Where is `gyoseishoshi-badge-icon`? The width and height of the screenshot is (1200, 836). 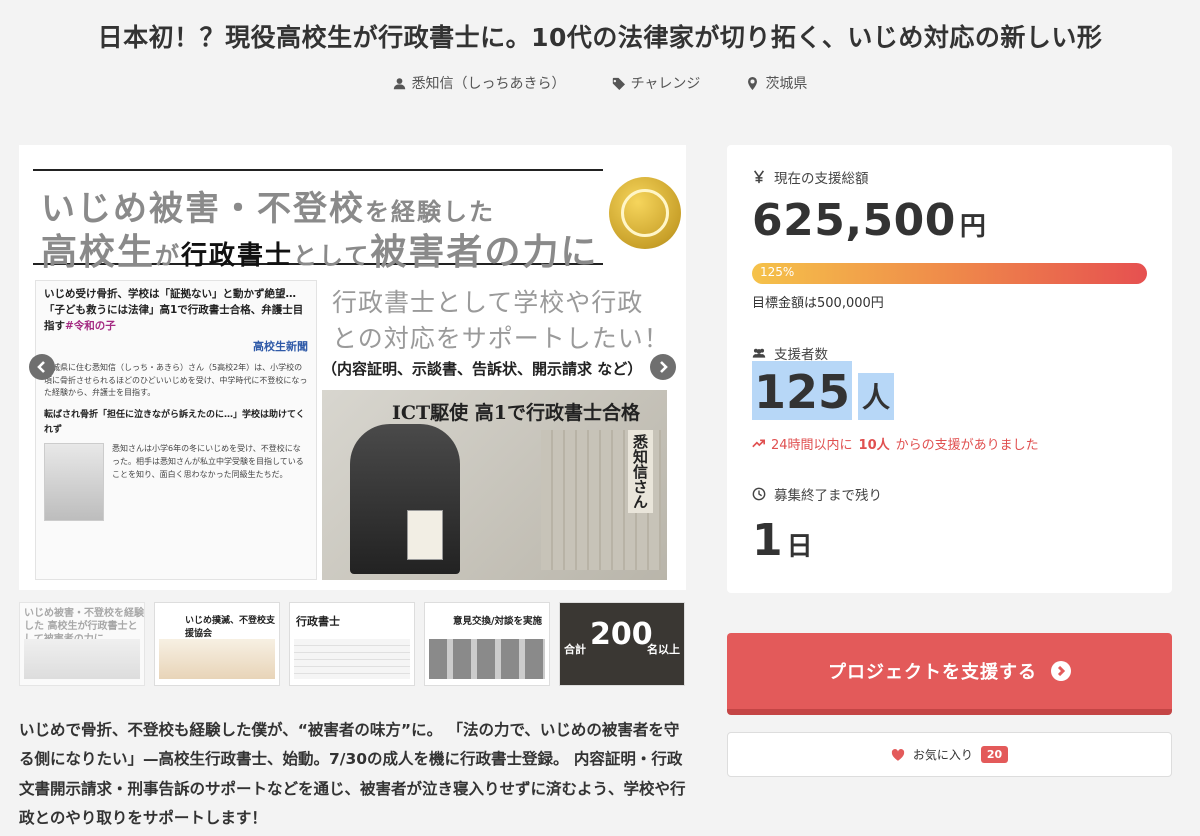 gyoseishoshi-badge-icon is located at coordinates (645, 213).